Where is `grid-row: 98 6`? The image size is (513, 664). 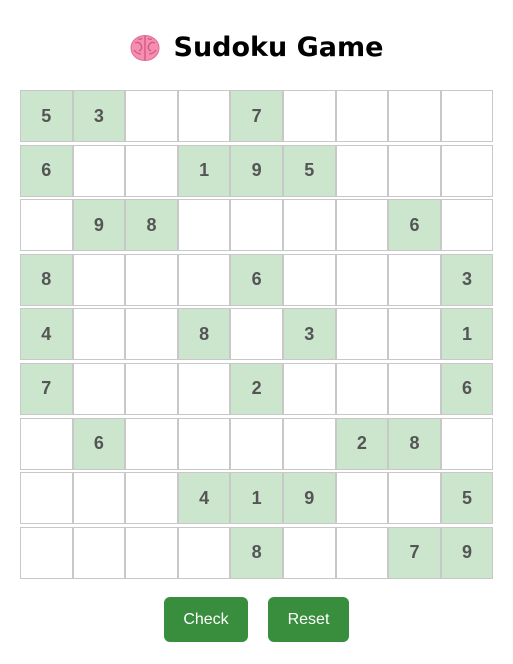
grid-row: 98 6 is located at coordinates (257, 225).